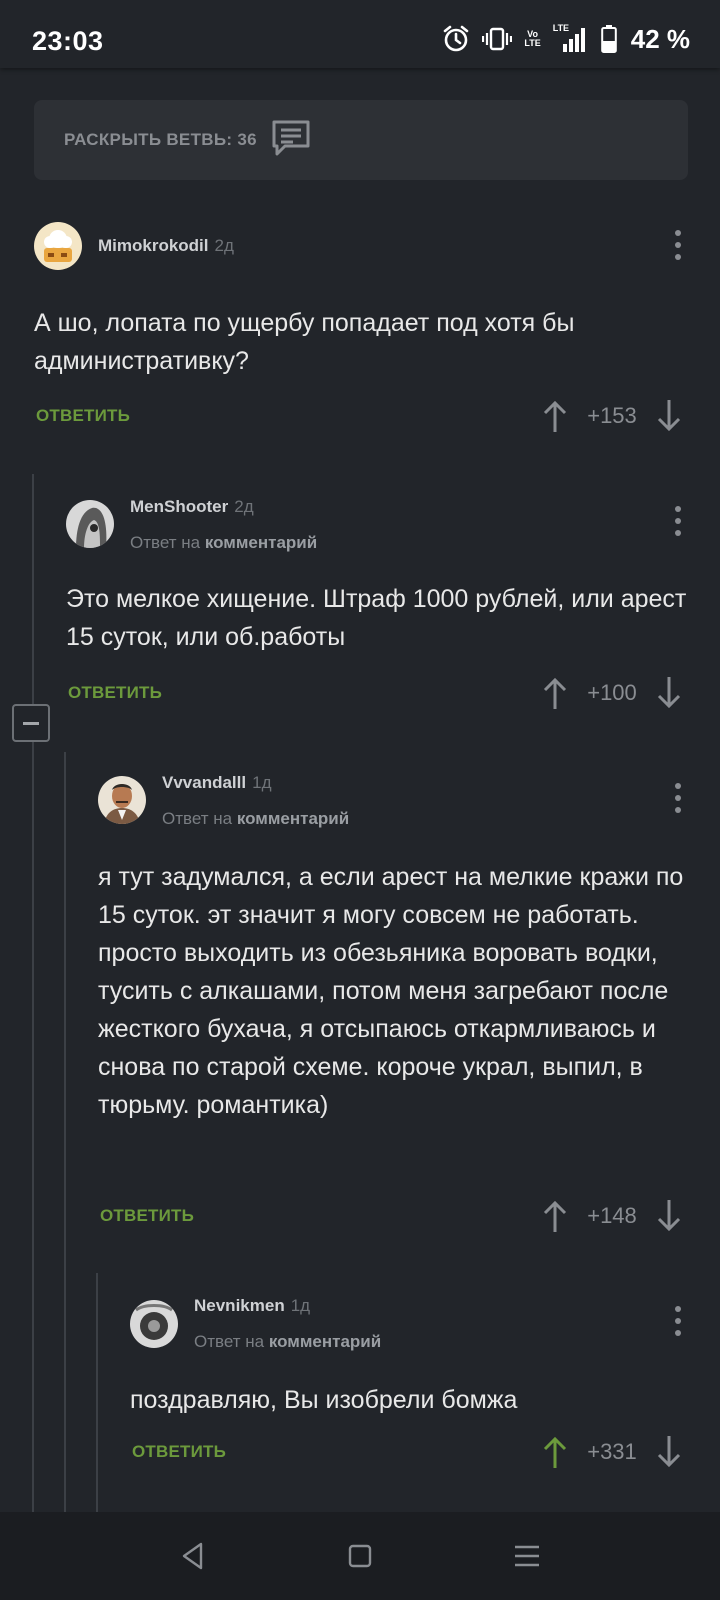 Image resolution: width=720 pixels, height=1600 pixels. Describe the element at coordinates (160, 139) in the screenshot. I see `expand-thread-label: РАСКРЫТЬ ВЕТВЬ: 36` at that location.